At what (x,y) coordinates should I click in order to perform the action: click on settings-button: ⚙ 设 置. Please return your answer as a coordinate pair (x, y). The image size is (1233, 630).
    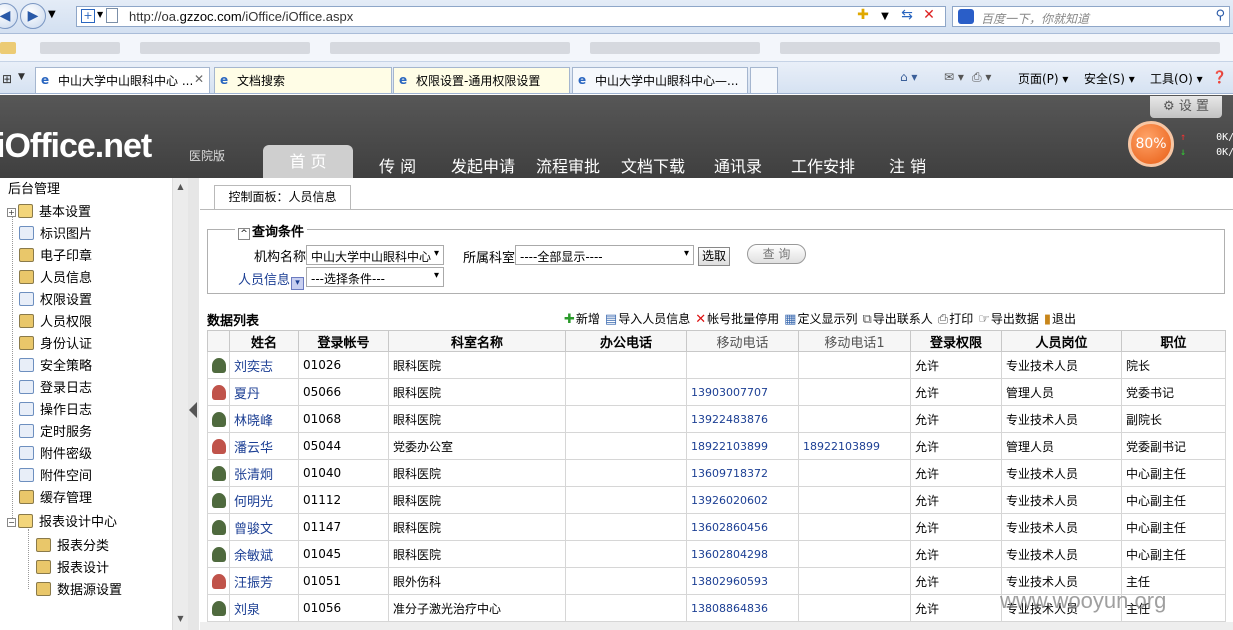
    Looking at the image, I should click on (1186, 107).